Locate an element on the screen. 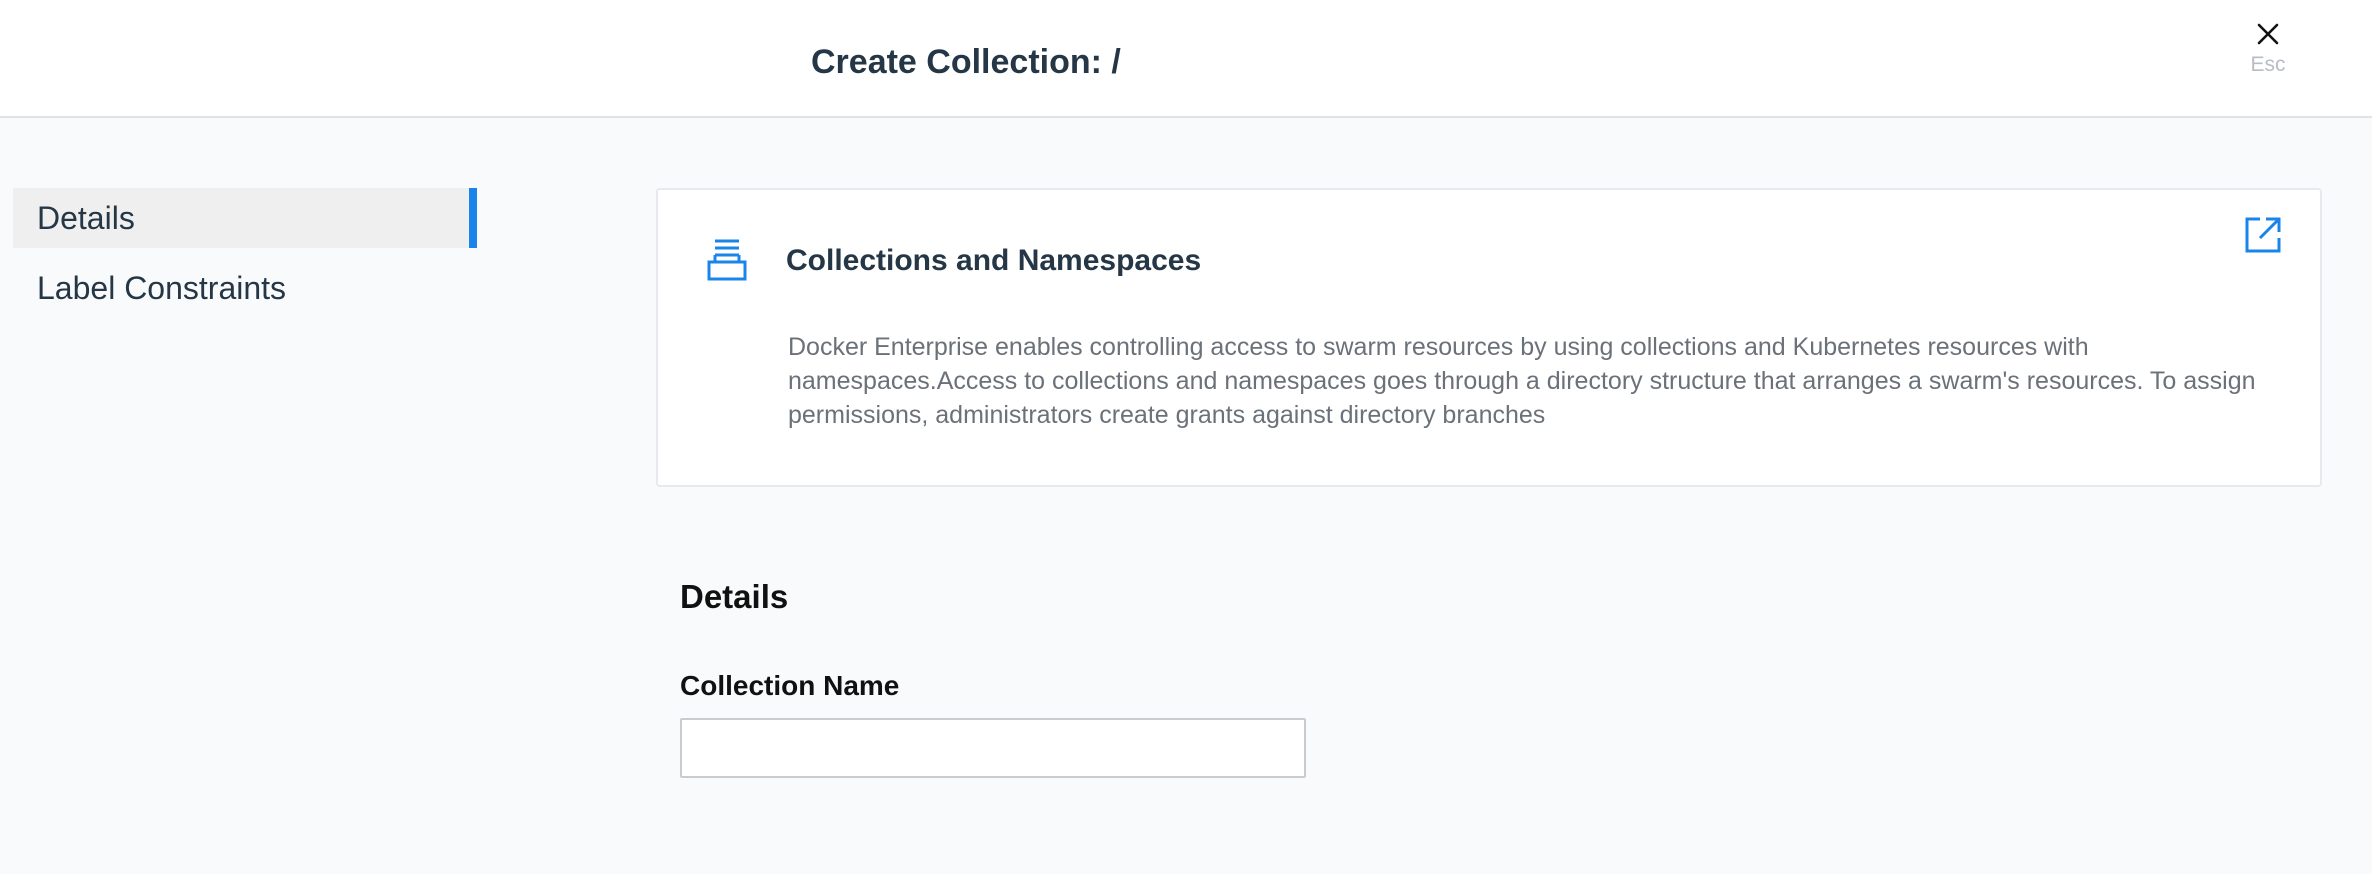 The height and width of the screenshot is (874, 2372). page-title: Create Collection: / is located at coordinates (966, 62).